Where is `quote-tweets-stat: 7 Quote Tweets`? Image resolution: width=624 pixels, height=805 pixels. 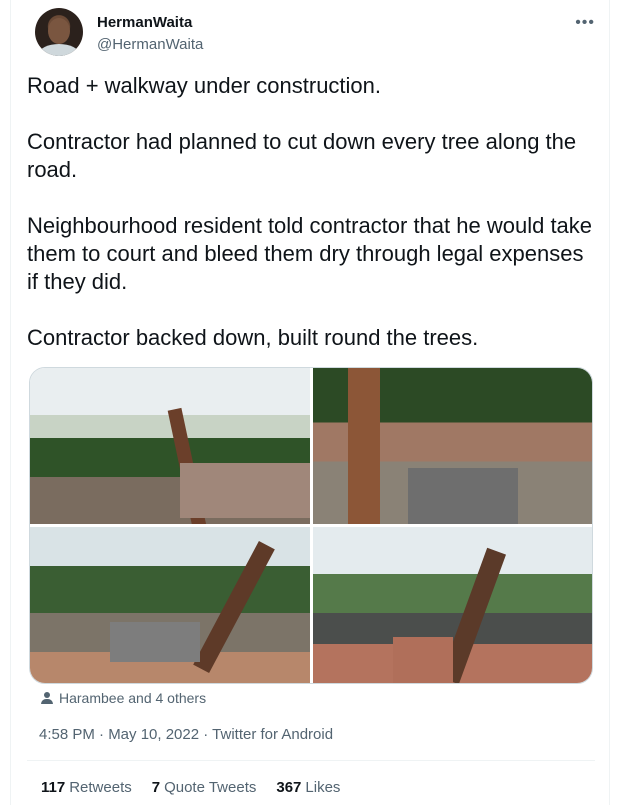
quote-tweets-stat: 7 Quote Tweets is located at coordinates (204, 787).